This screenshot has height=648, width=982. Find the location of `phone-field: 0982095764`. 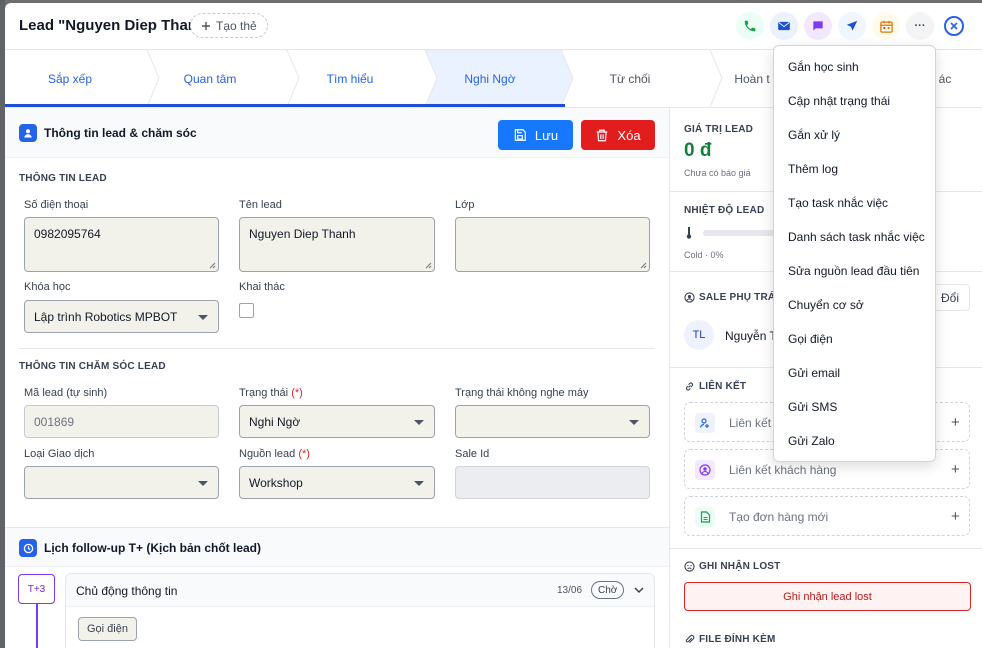

phone-field: 0982095764 is located at coordinates (121, 244).